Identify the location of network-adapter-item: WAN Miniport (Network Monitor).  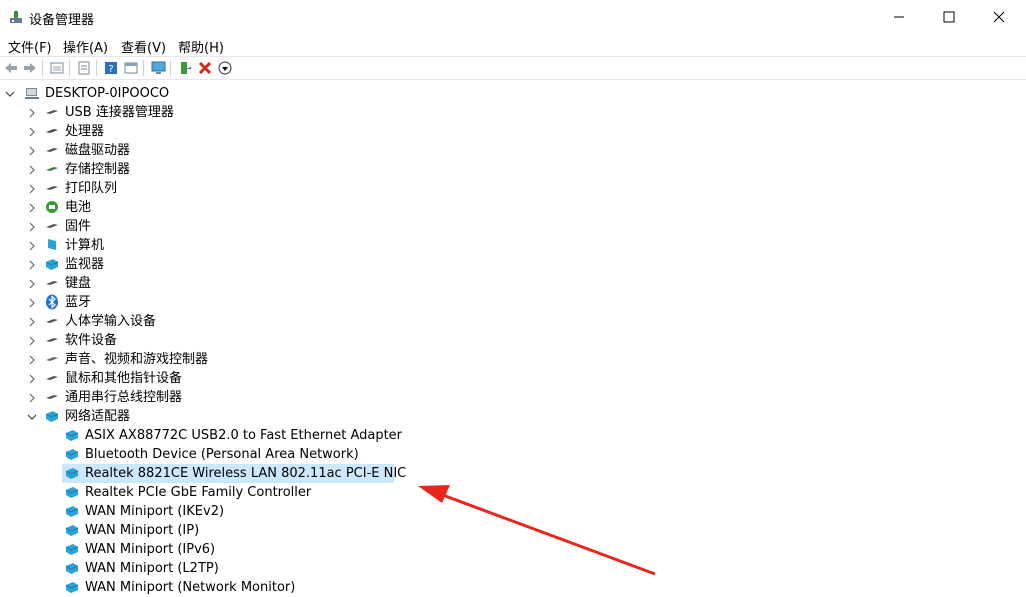
(232, 587).